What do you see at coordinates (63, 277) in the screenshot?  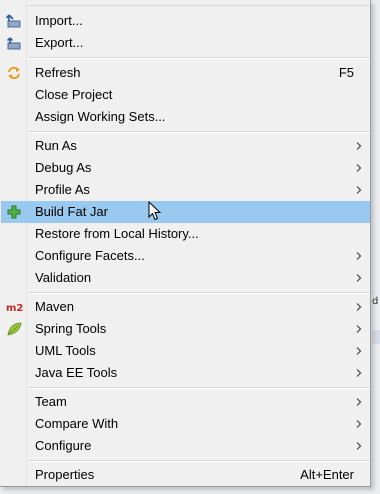 I see `menu-item-label: Validation` at bounding box center [63, 277].